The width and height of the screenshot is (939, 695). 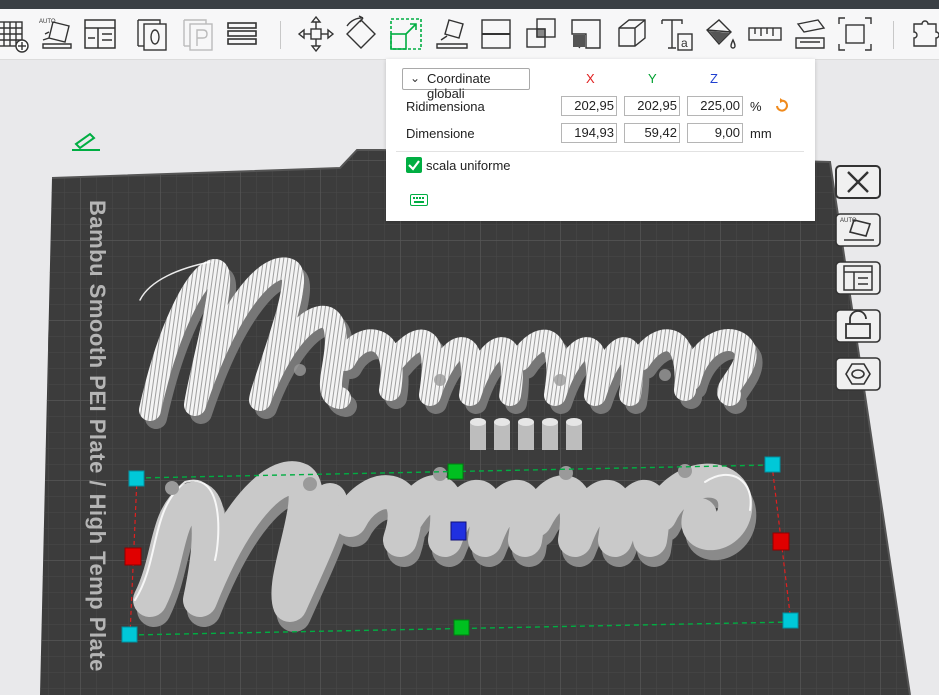 What do you see at coordinates (631, 34) in the screenshot?
I see `cube-icon` at bounding box center [631, 34].